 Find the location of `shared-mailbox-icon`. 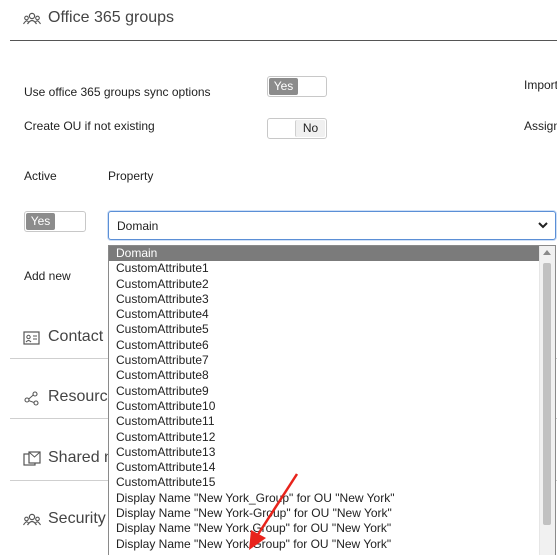

shared-mailbox-icon is located at coordinates (32, 459).